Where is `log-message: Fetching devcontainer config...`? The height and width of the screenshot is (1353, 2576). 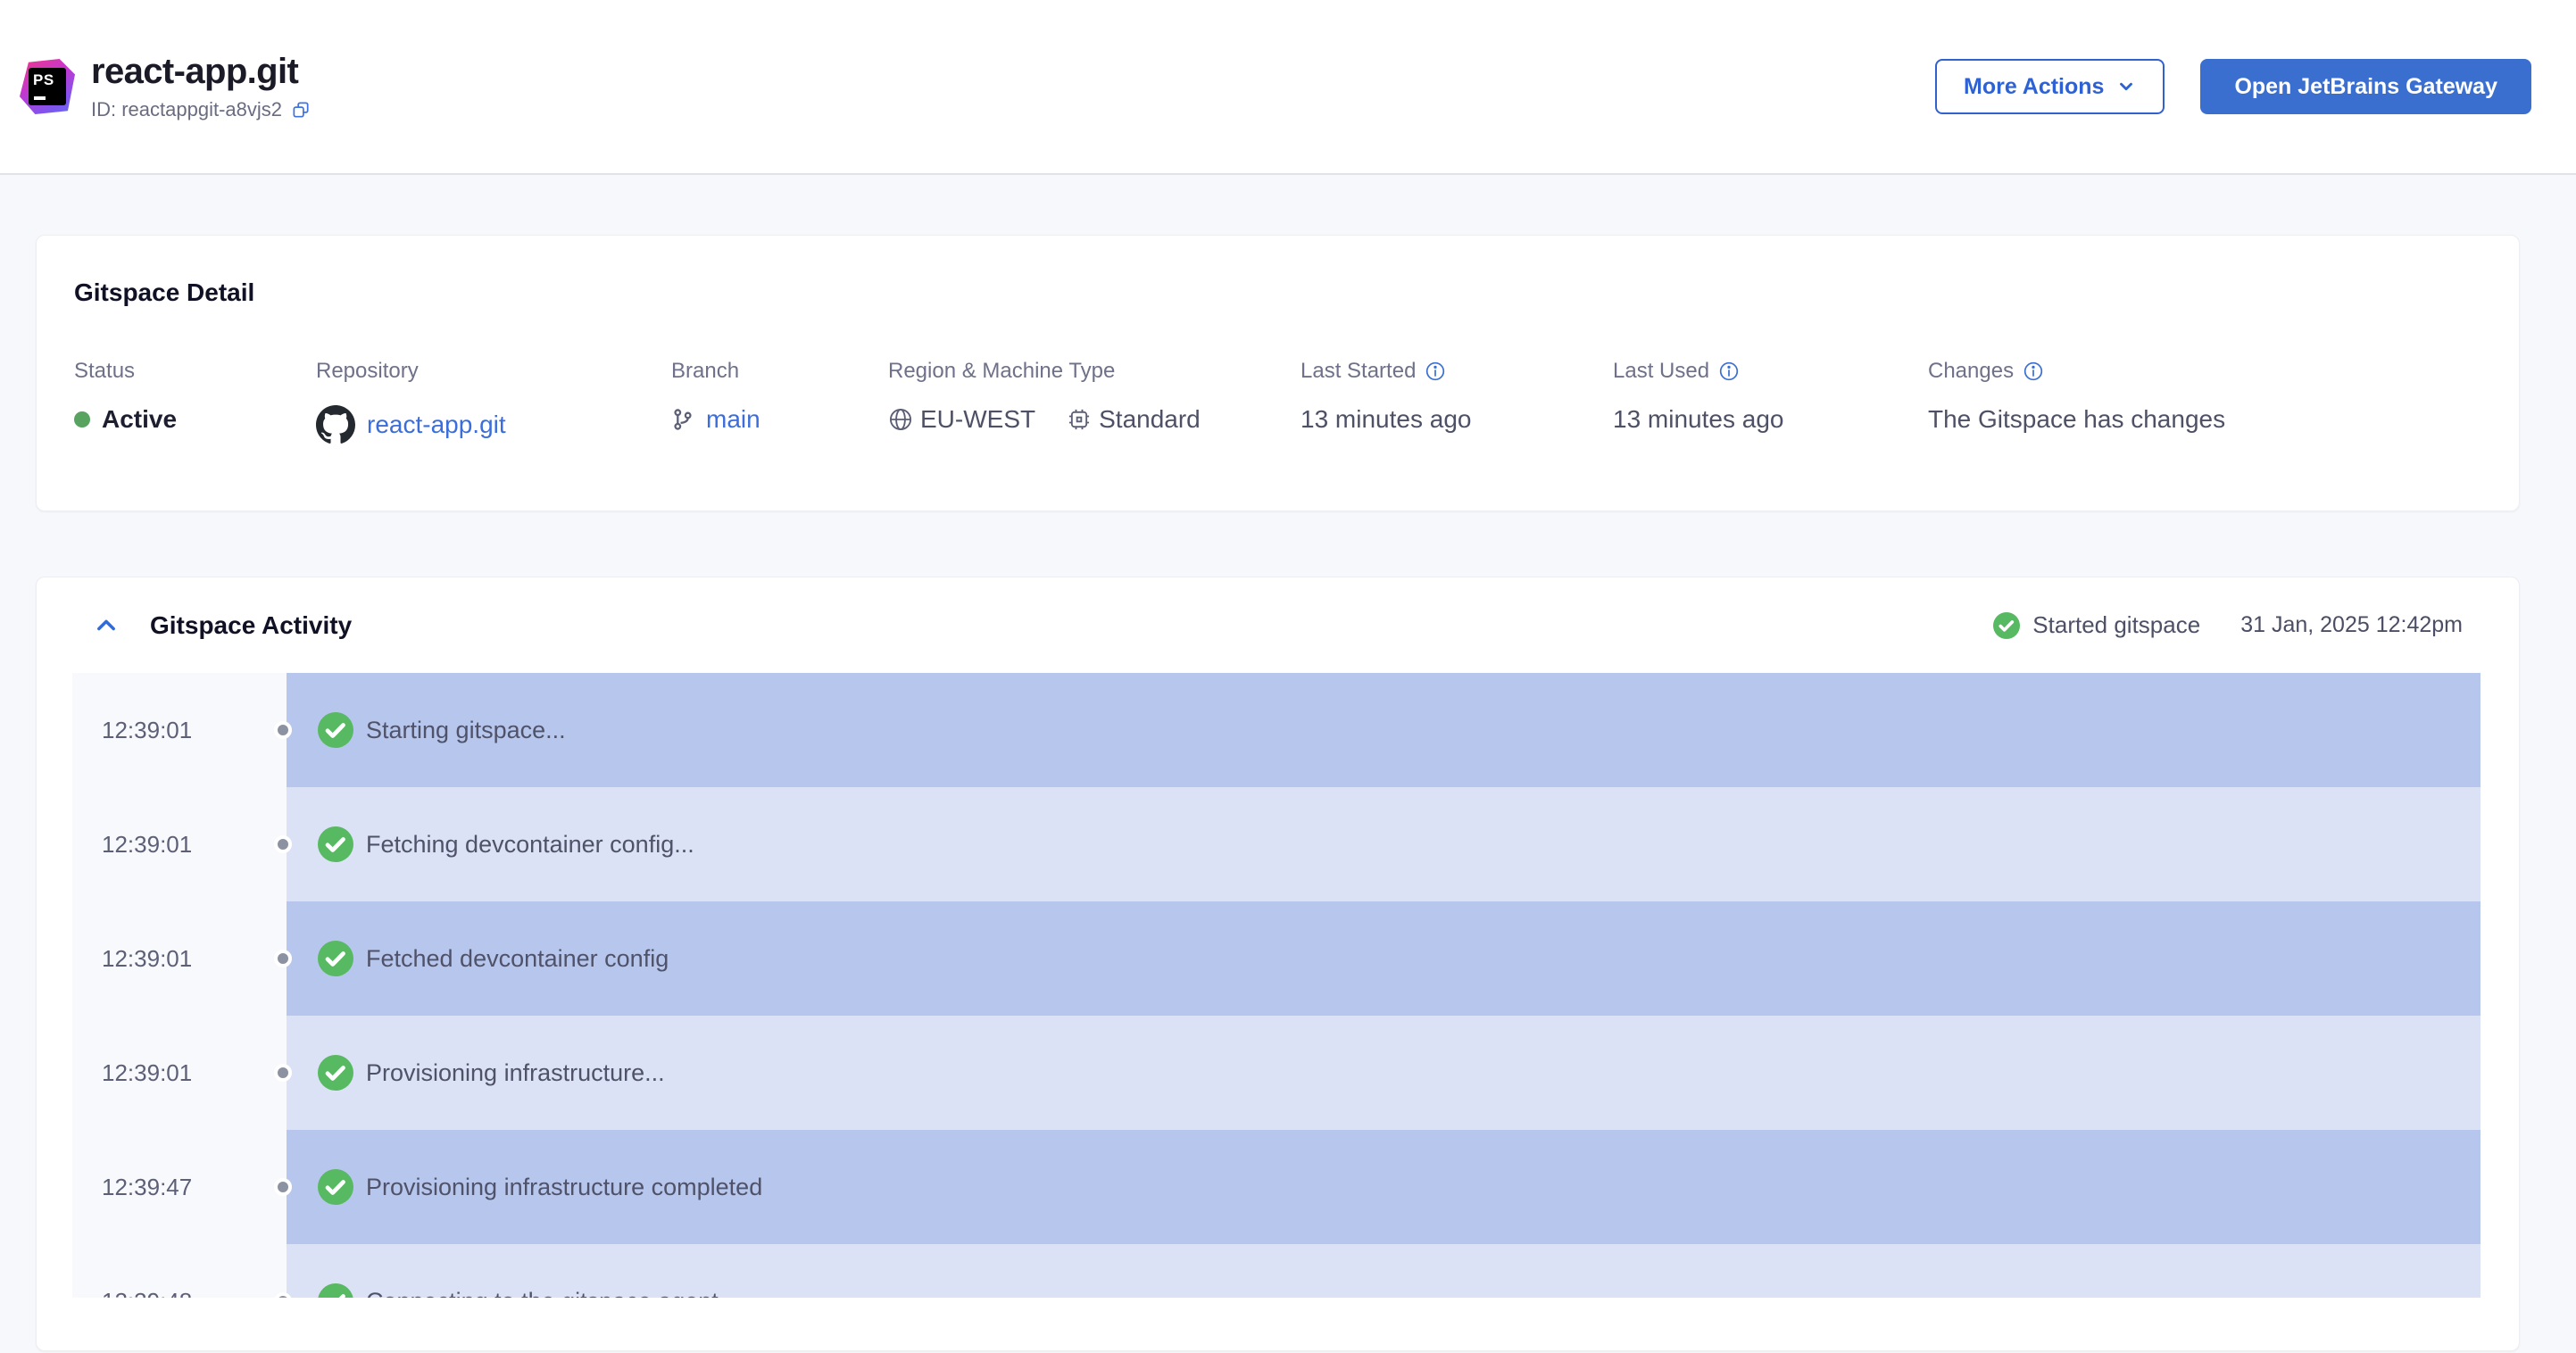
log-message: Fetching devcontainer config... is located at coordinates (530, 844).